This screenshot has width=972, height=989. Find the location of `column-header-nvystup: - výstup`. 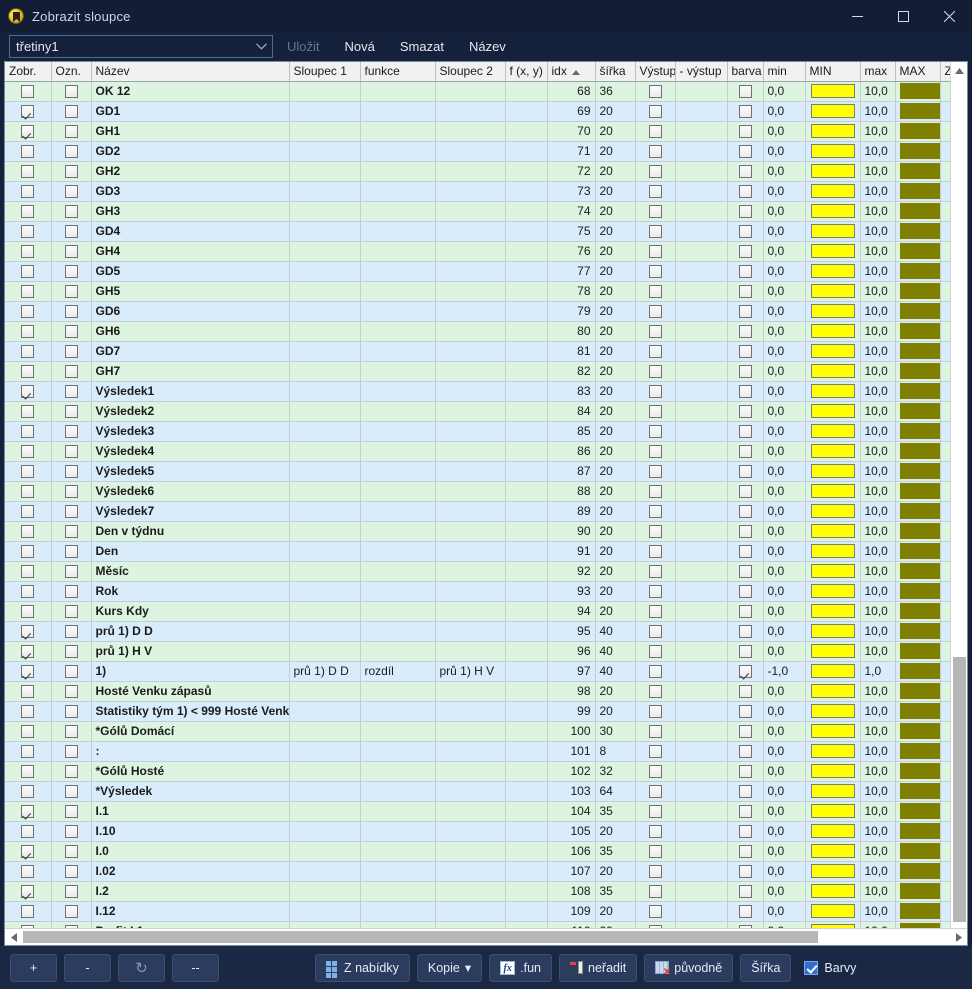

column-header-nvystup: - výstup is located at coordinates (701, 72).